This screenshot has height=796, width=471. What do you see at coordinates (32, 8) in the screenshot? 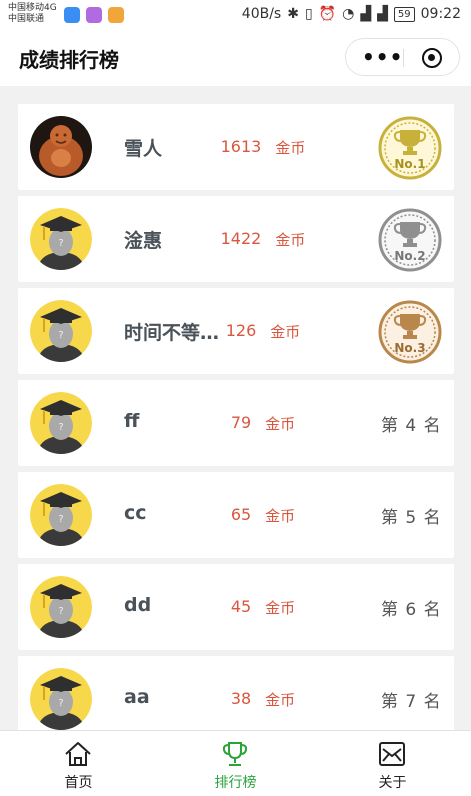
I see `carrier-1: 中国移动4G` at bounding box center [32, 8].